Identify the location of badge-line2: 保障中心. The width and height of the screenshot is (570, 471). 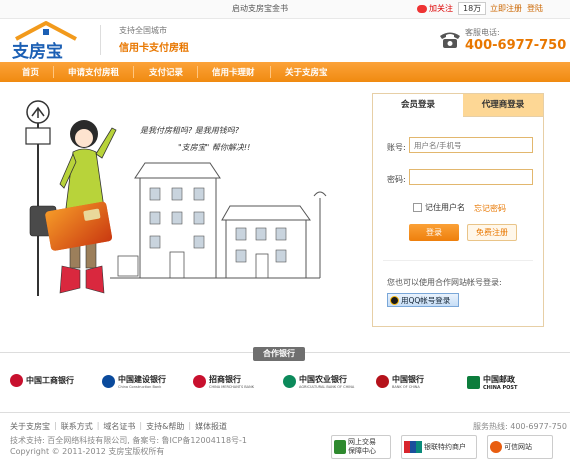
(362, 451).